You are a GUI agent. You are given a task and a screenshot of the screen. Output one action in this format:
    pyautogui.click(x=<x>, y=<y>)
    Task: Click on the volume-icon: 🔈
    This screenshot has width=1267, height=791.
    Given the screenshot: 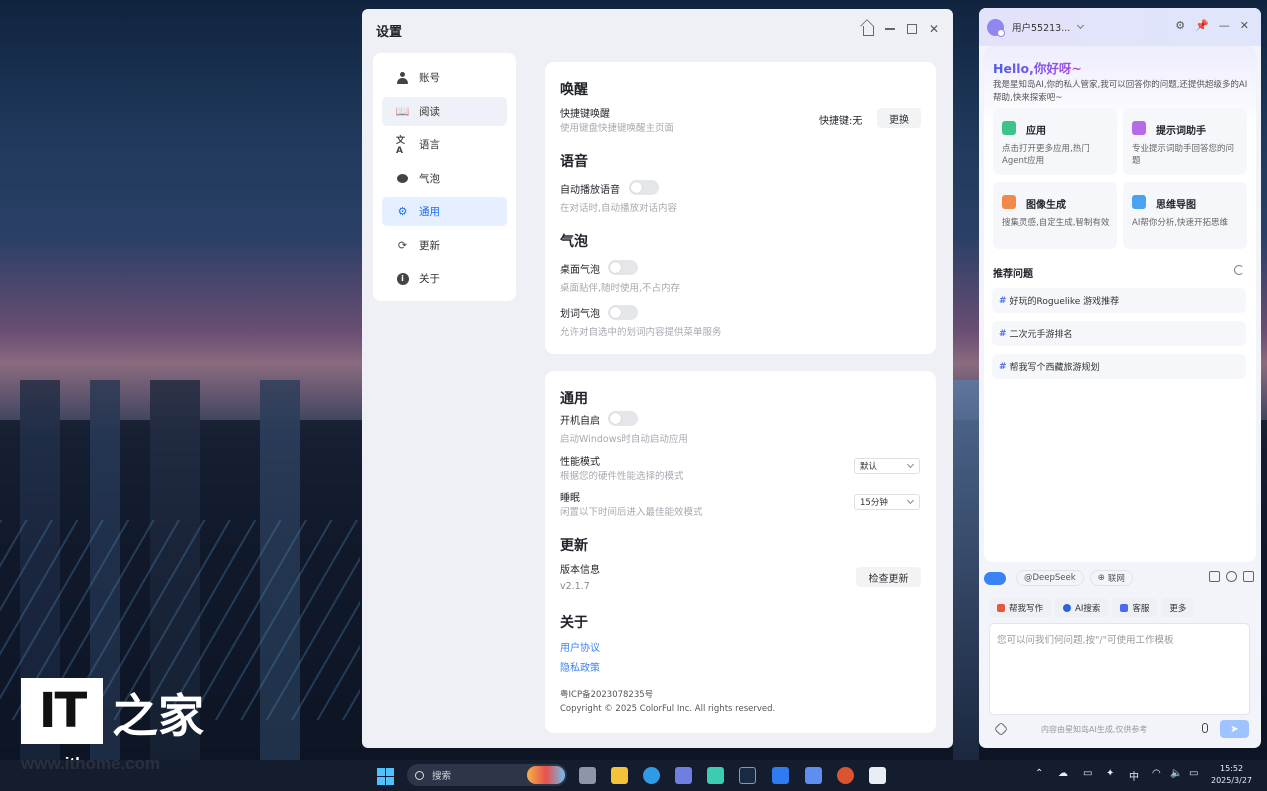 What is the action you would take?
    pyautogui.click(x=1176, y=773)
    